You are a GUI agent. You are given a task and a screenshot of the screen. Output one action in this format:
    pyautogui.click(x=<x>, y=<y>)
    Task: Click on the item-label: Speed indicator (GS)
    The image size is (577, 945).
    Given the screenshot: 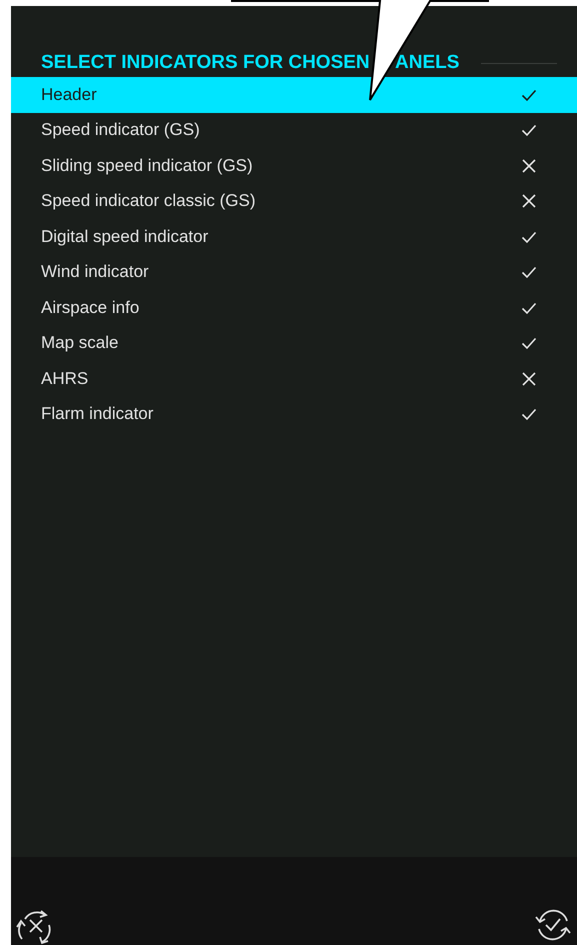 What is the action you would take?
    pyautogui.click(x=120, y=130)
    